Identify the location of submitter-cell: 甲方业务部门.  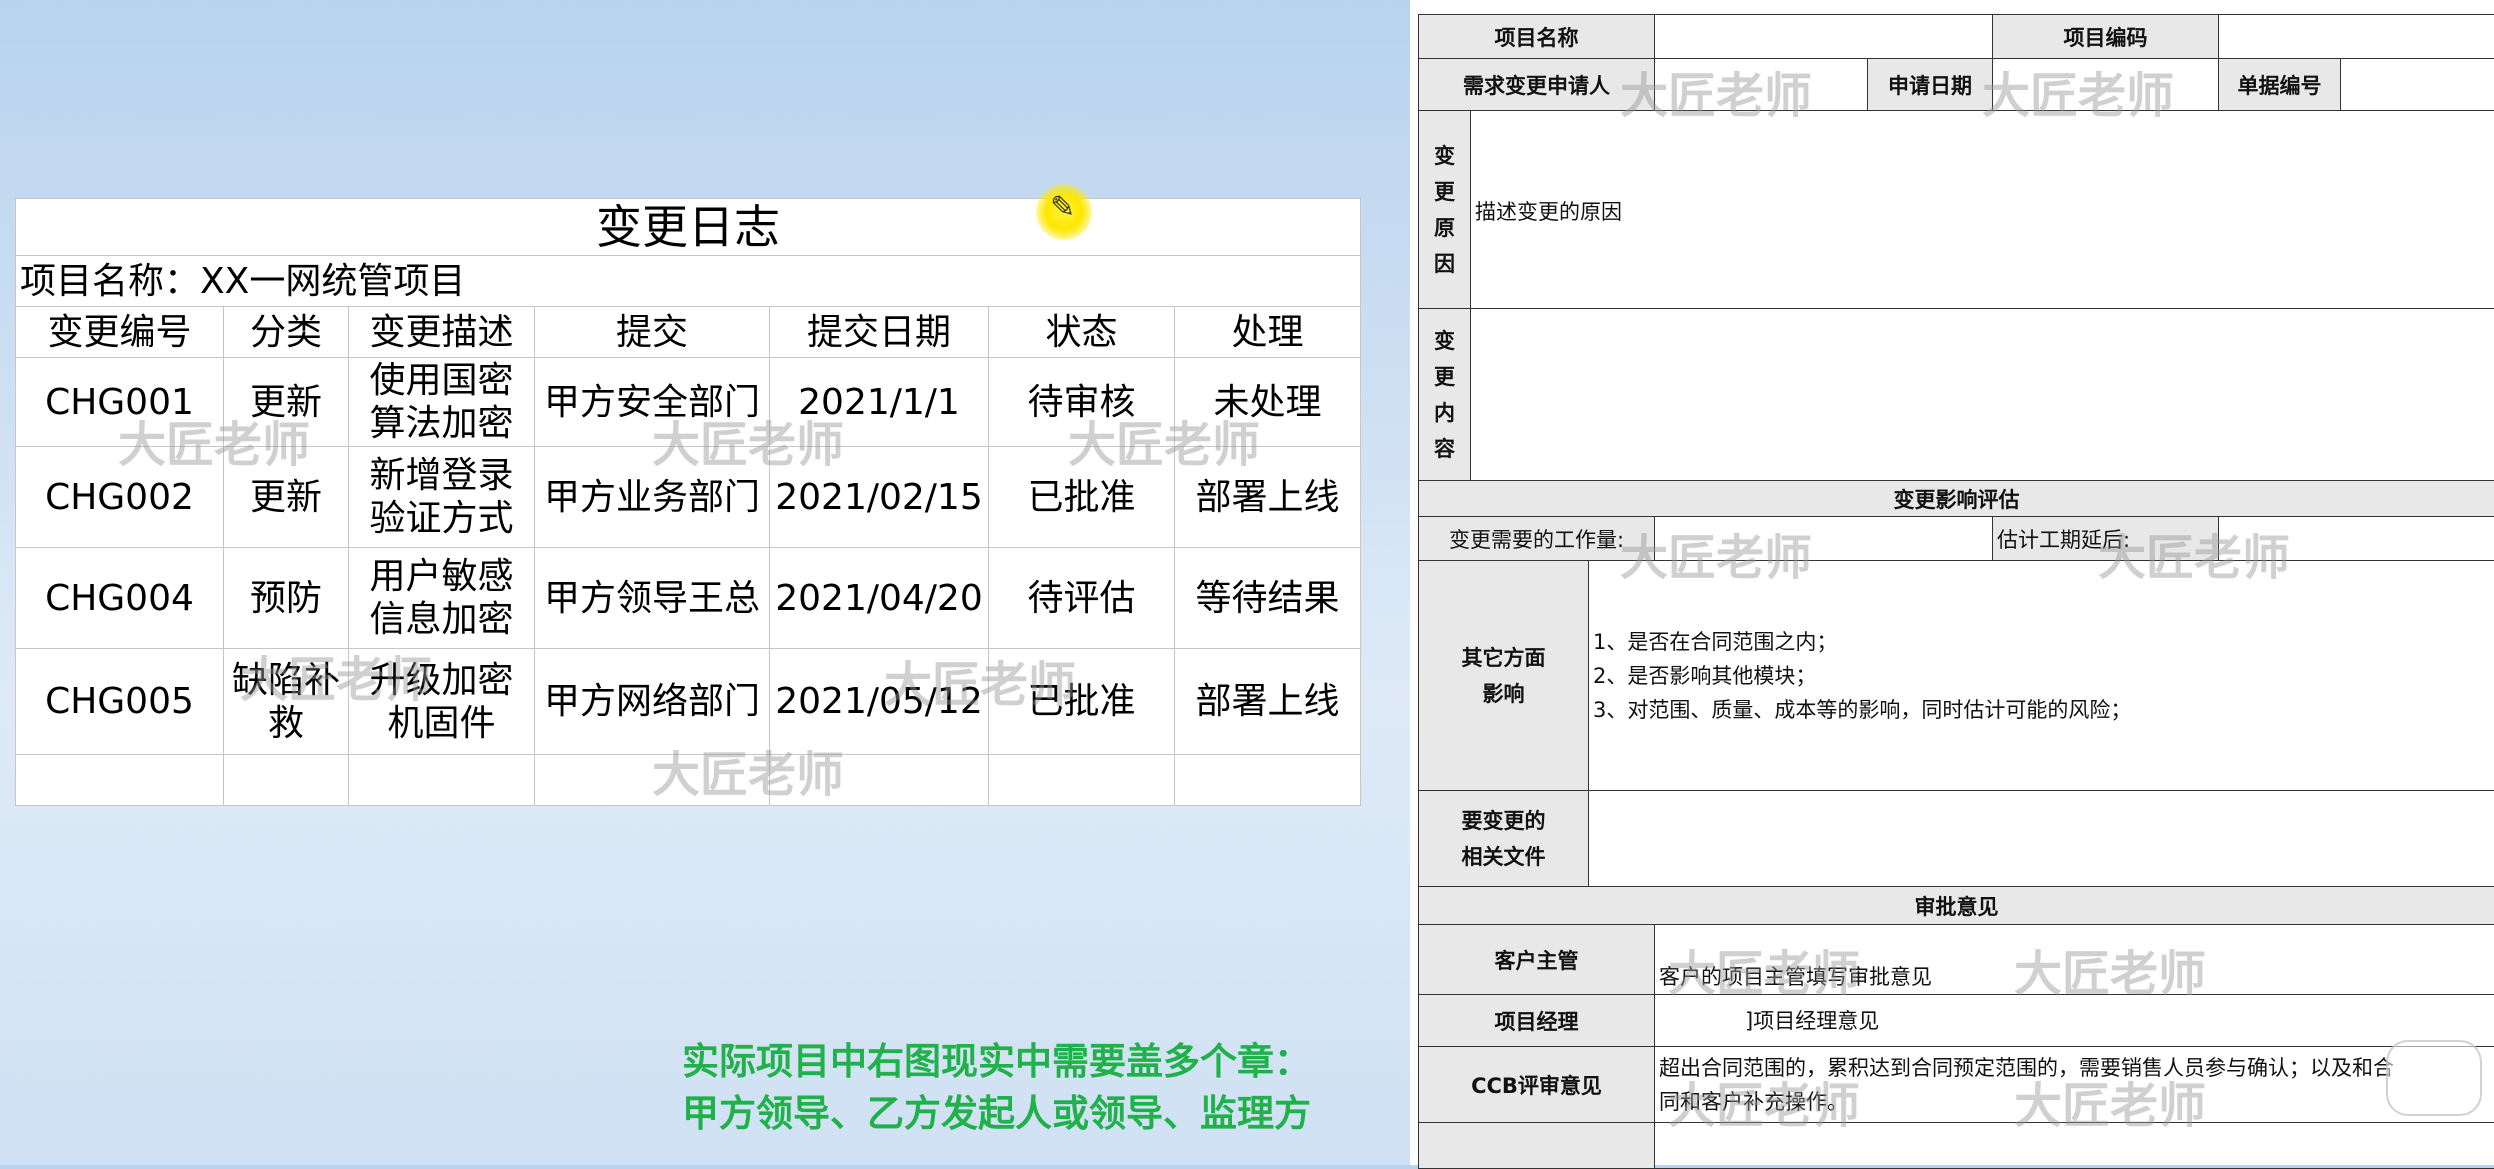
(652, 497).